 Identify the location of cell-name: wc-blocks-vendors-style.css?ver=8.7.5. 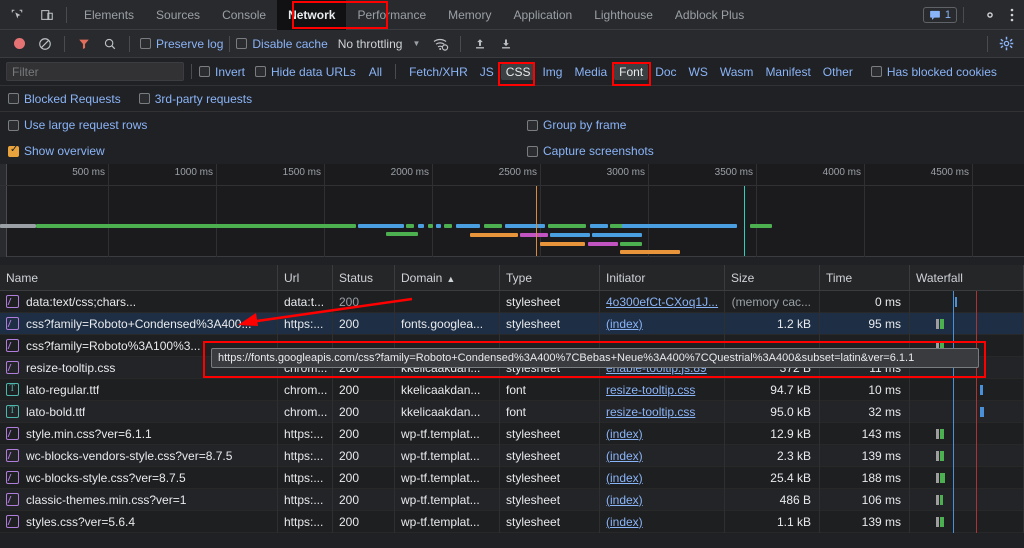
(139, 455).